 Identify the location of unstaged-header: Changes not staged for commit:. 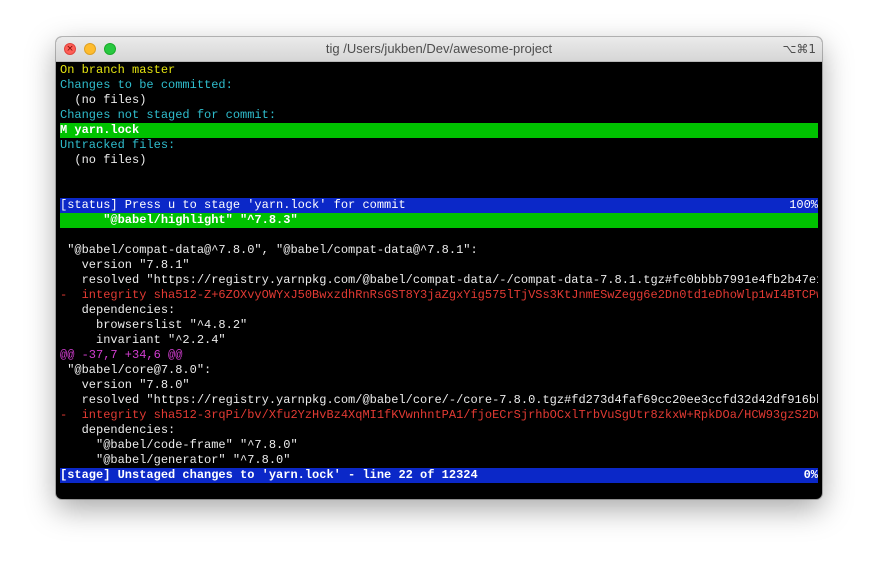
(168, 115).